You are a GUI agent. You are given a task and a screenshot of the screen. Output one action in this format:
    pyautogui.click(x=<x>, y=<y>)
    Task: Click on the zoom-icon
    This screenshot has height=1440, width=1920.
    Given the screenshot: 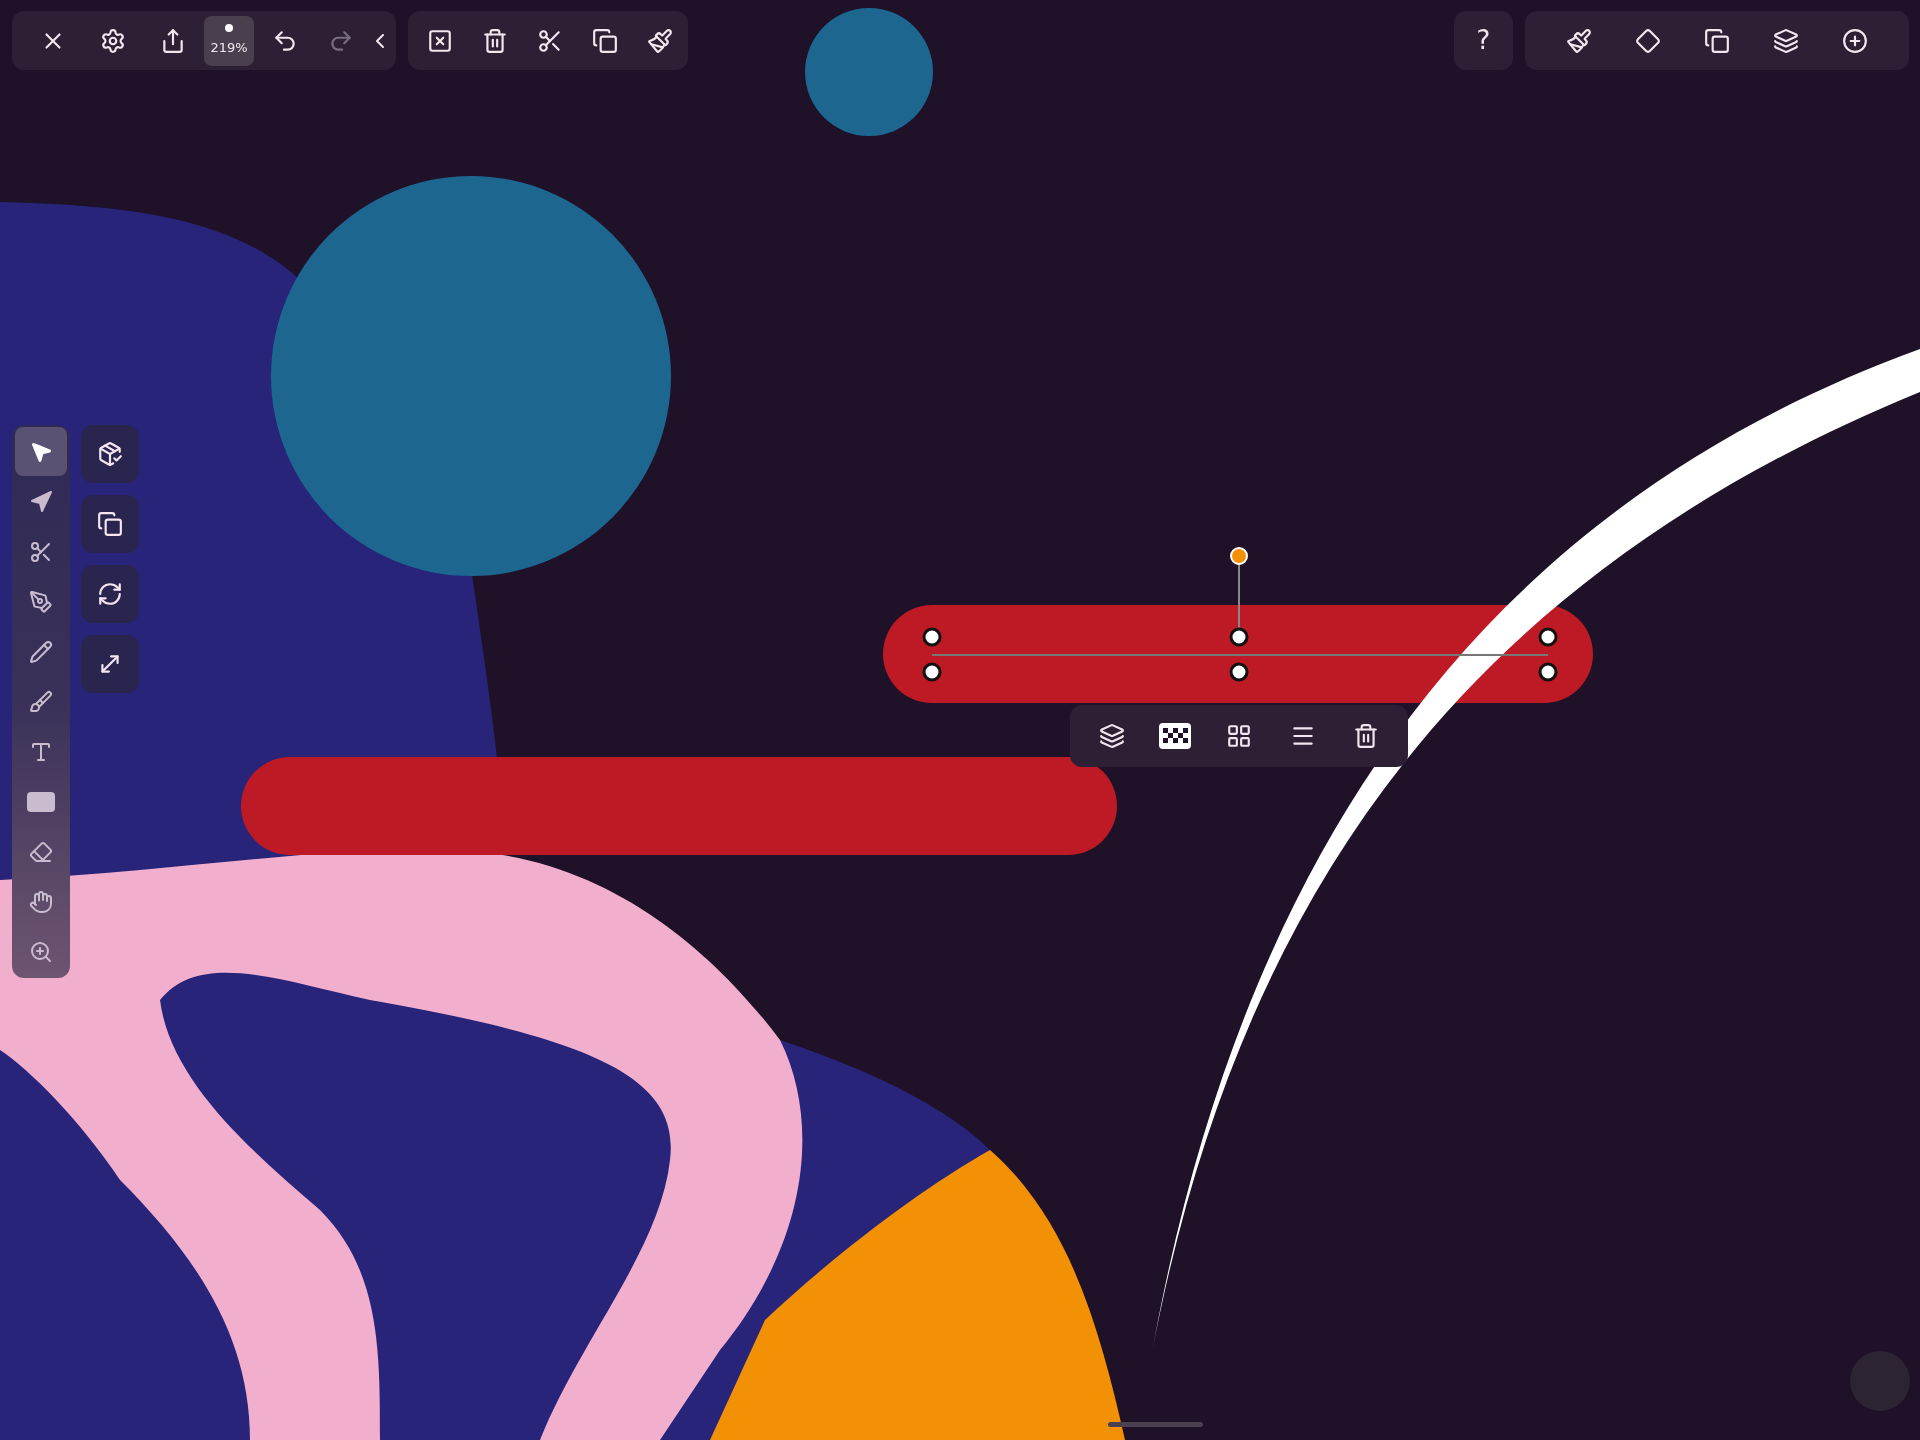 What is the action you would take?
    pyautogui.click(x=41, y=951)
    